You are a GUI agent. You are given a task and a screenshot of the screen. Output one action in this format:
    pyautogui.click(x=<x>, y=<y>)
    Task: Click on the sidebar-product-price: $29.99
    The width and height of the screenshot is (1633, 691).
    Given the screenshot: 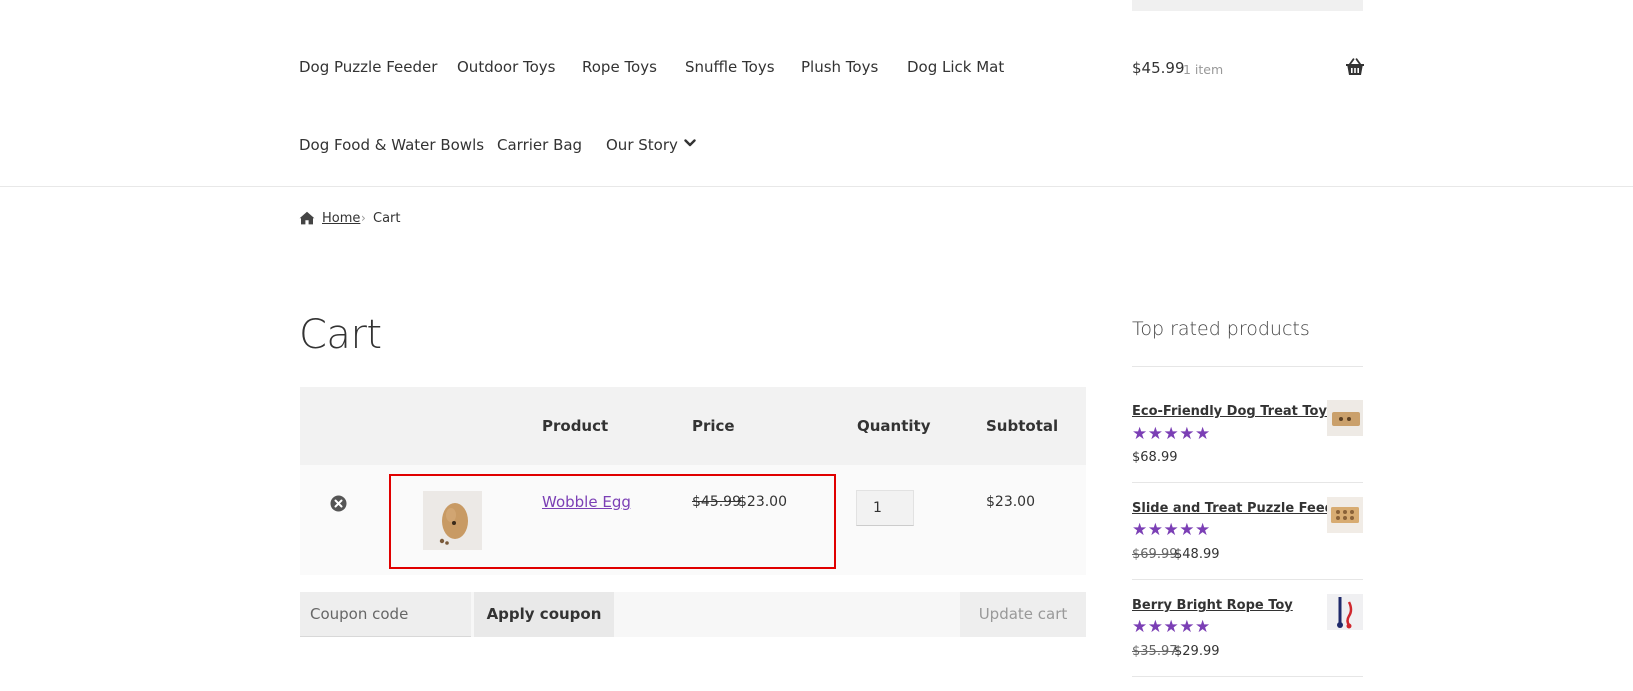 What is the action you would take?
    pyautogui.click(x=1197, y=651)
    